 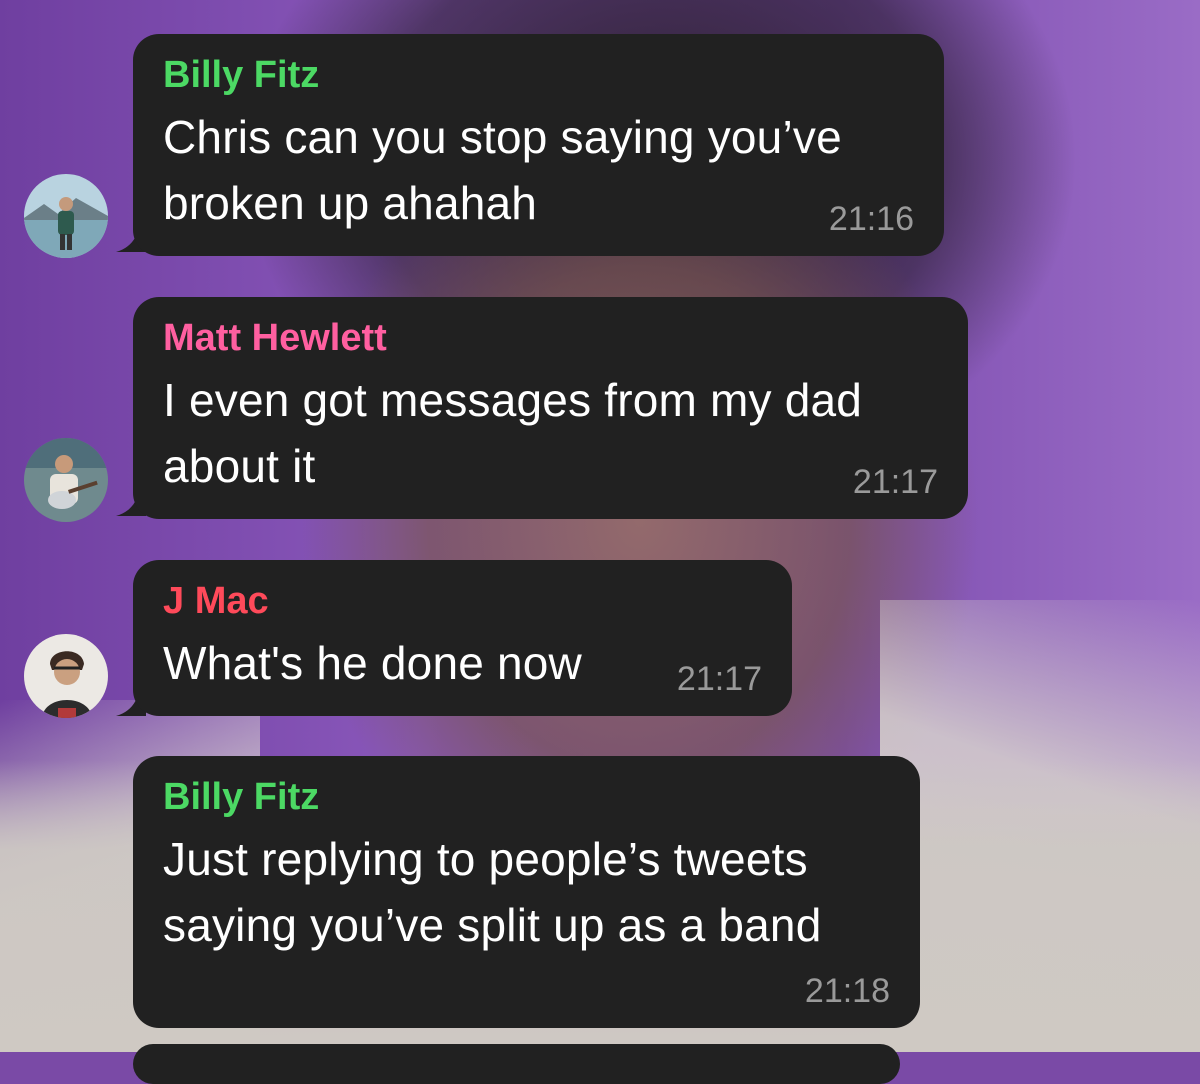 I want to click on message-text-line: Chris can you stop saying you’ve, so click(x=502, y=137).